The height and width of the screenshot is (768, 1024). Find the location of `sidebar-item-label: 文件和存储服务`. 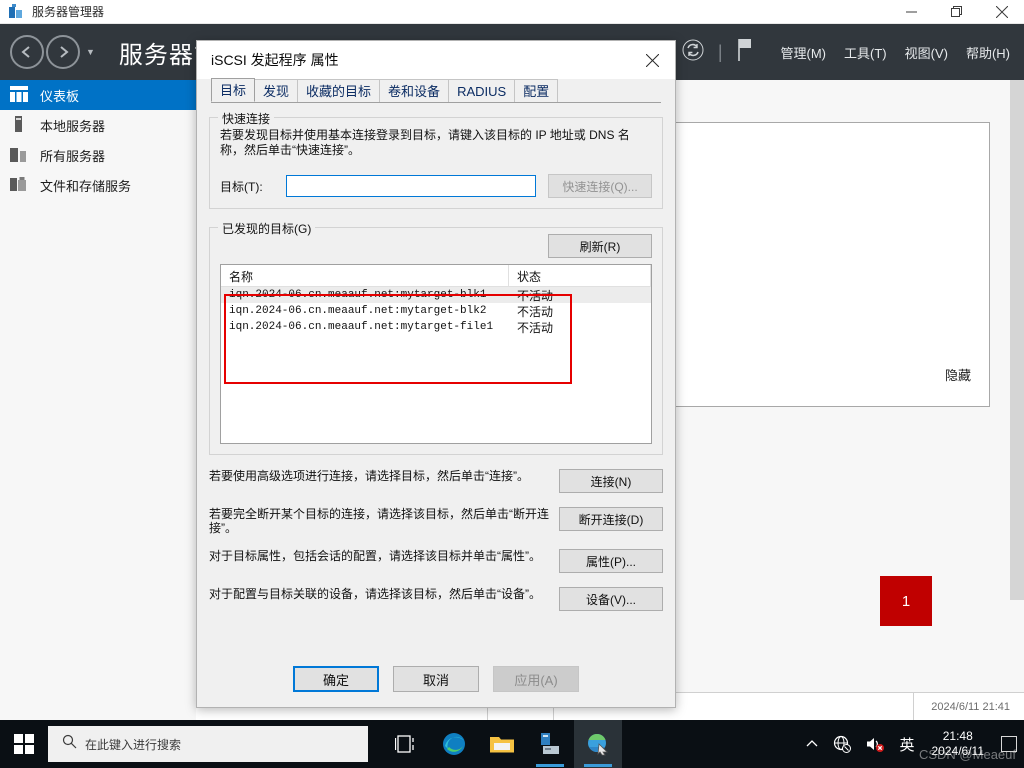

sidebar-item-label: 文件和存储服务 is located at coordinates (86, 186).